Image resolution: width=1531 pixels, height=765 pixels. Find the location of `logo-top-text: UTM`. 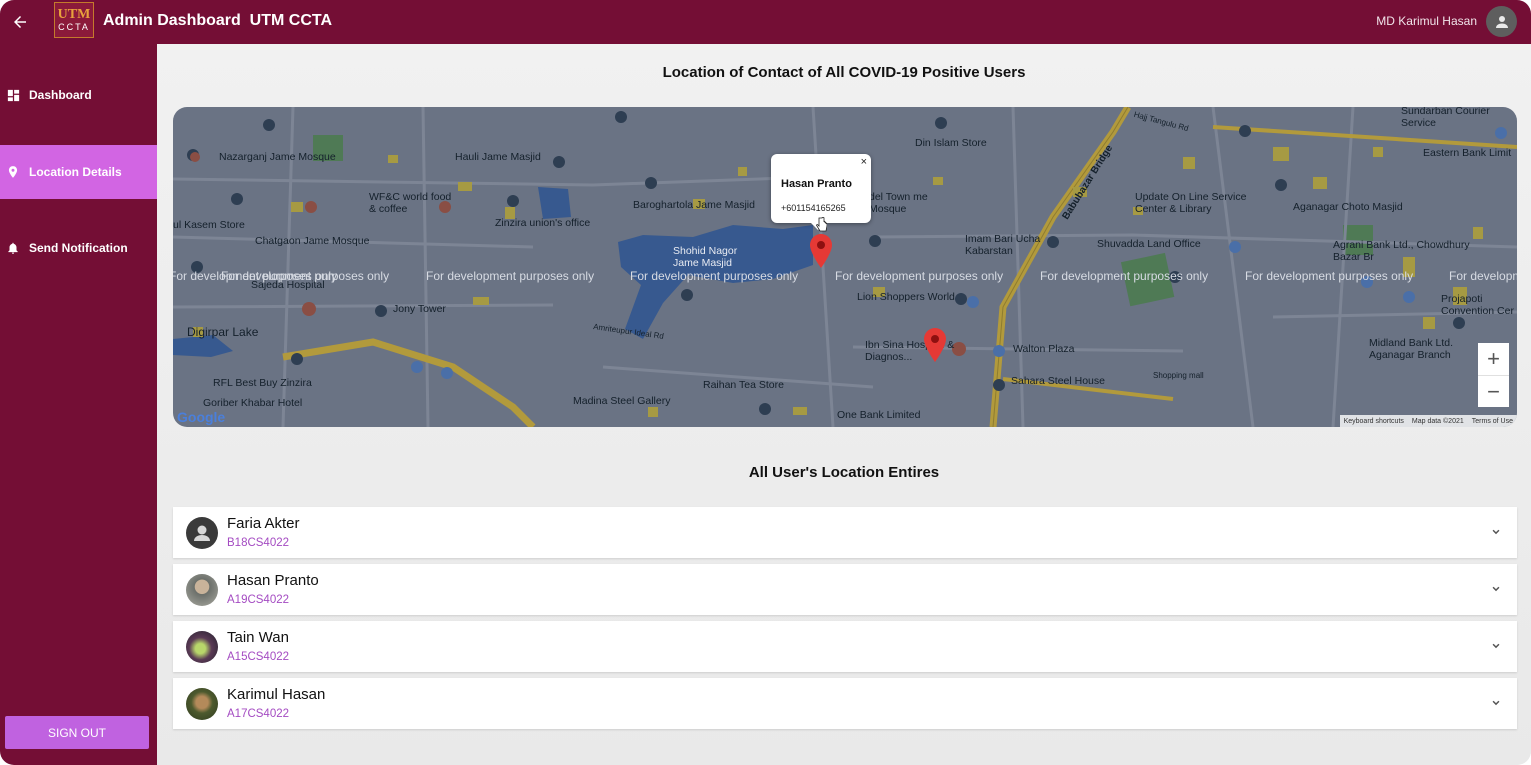

logo-top-text: UTM is located at coordinates (74, 14).